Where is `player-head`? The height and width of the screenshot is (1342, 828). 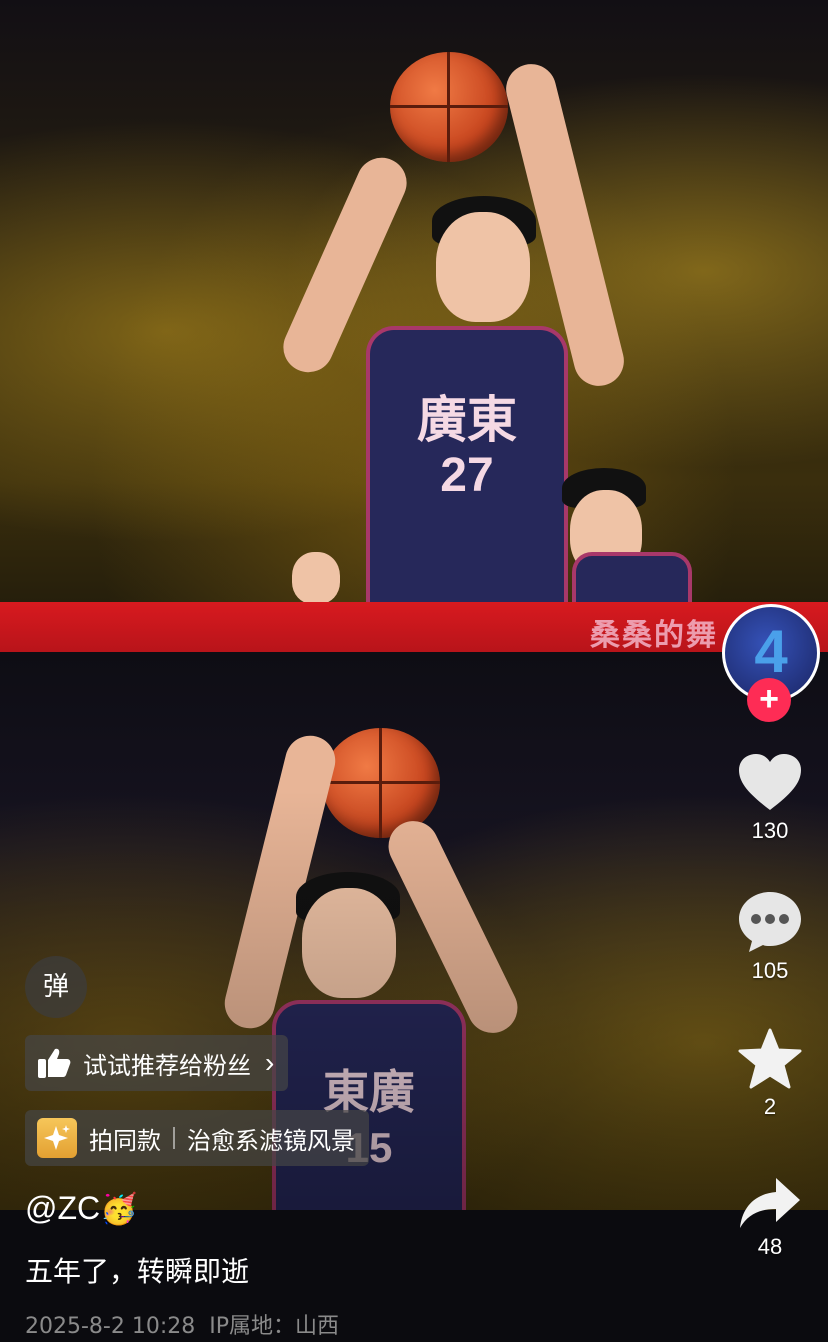
player-head is located at coordinates (483, 267).